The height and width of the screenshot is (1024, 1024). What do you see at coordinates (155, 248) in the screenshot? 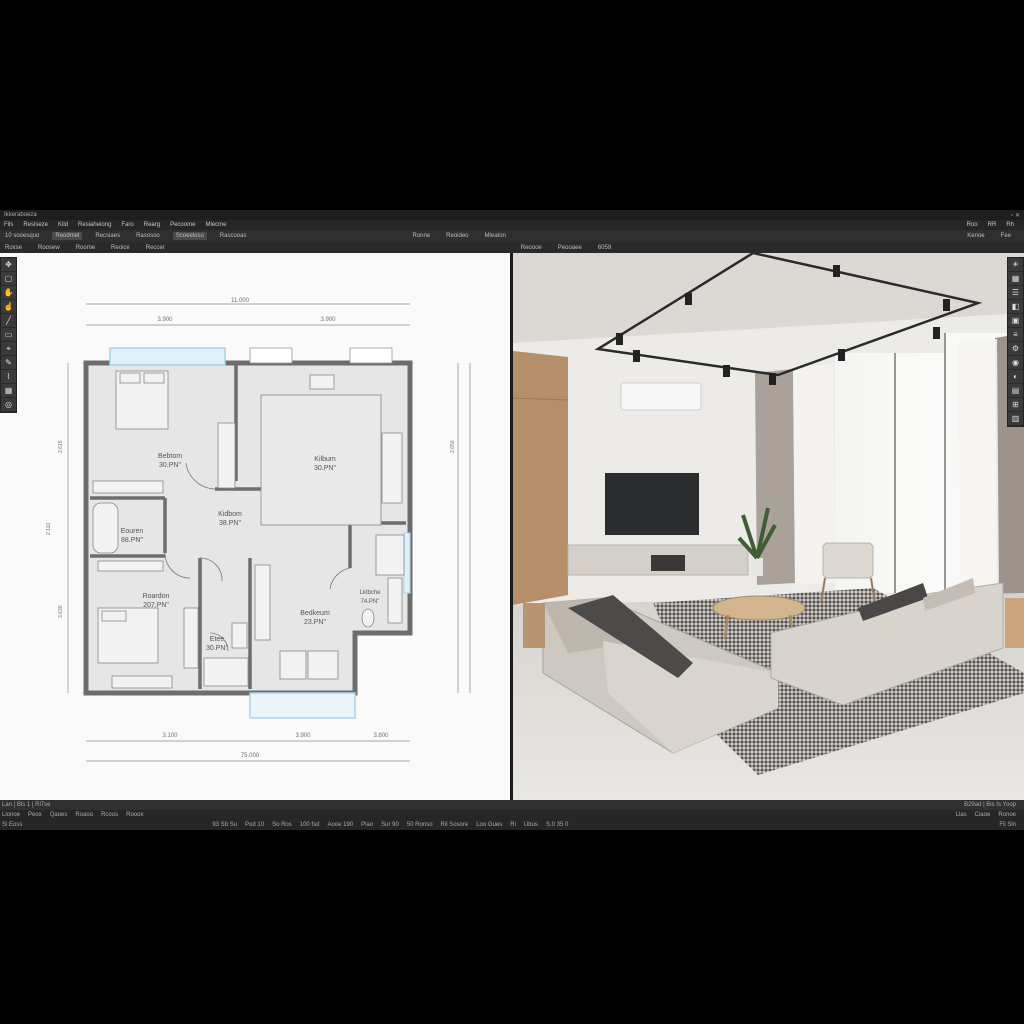
I see `tab-5: Reccer` at bounding box center [155, 248].